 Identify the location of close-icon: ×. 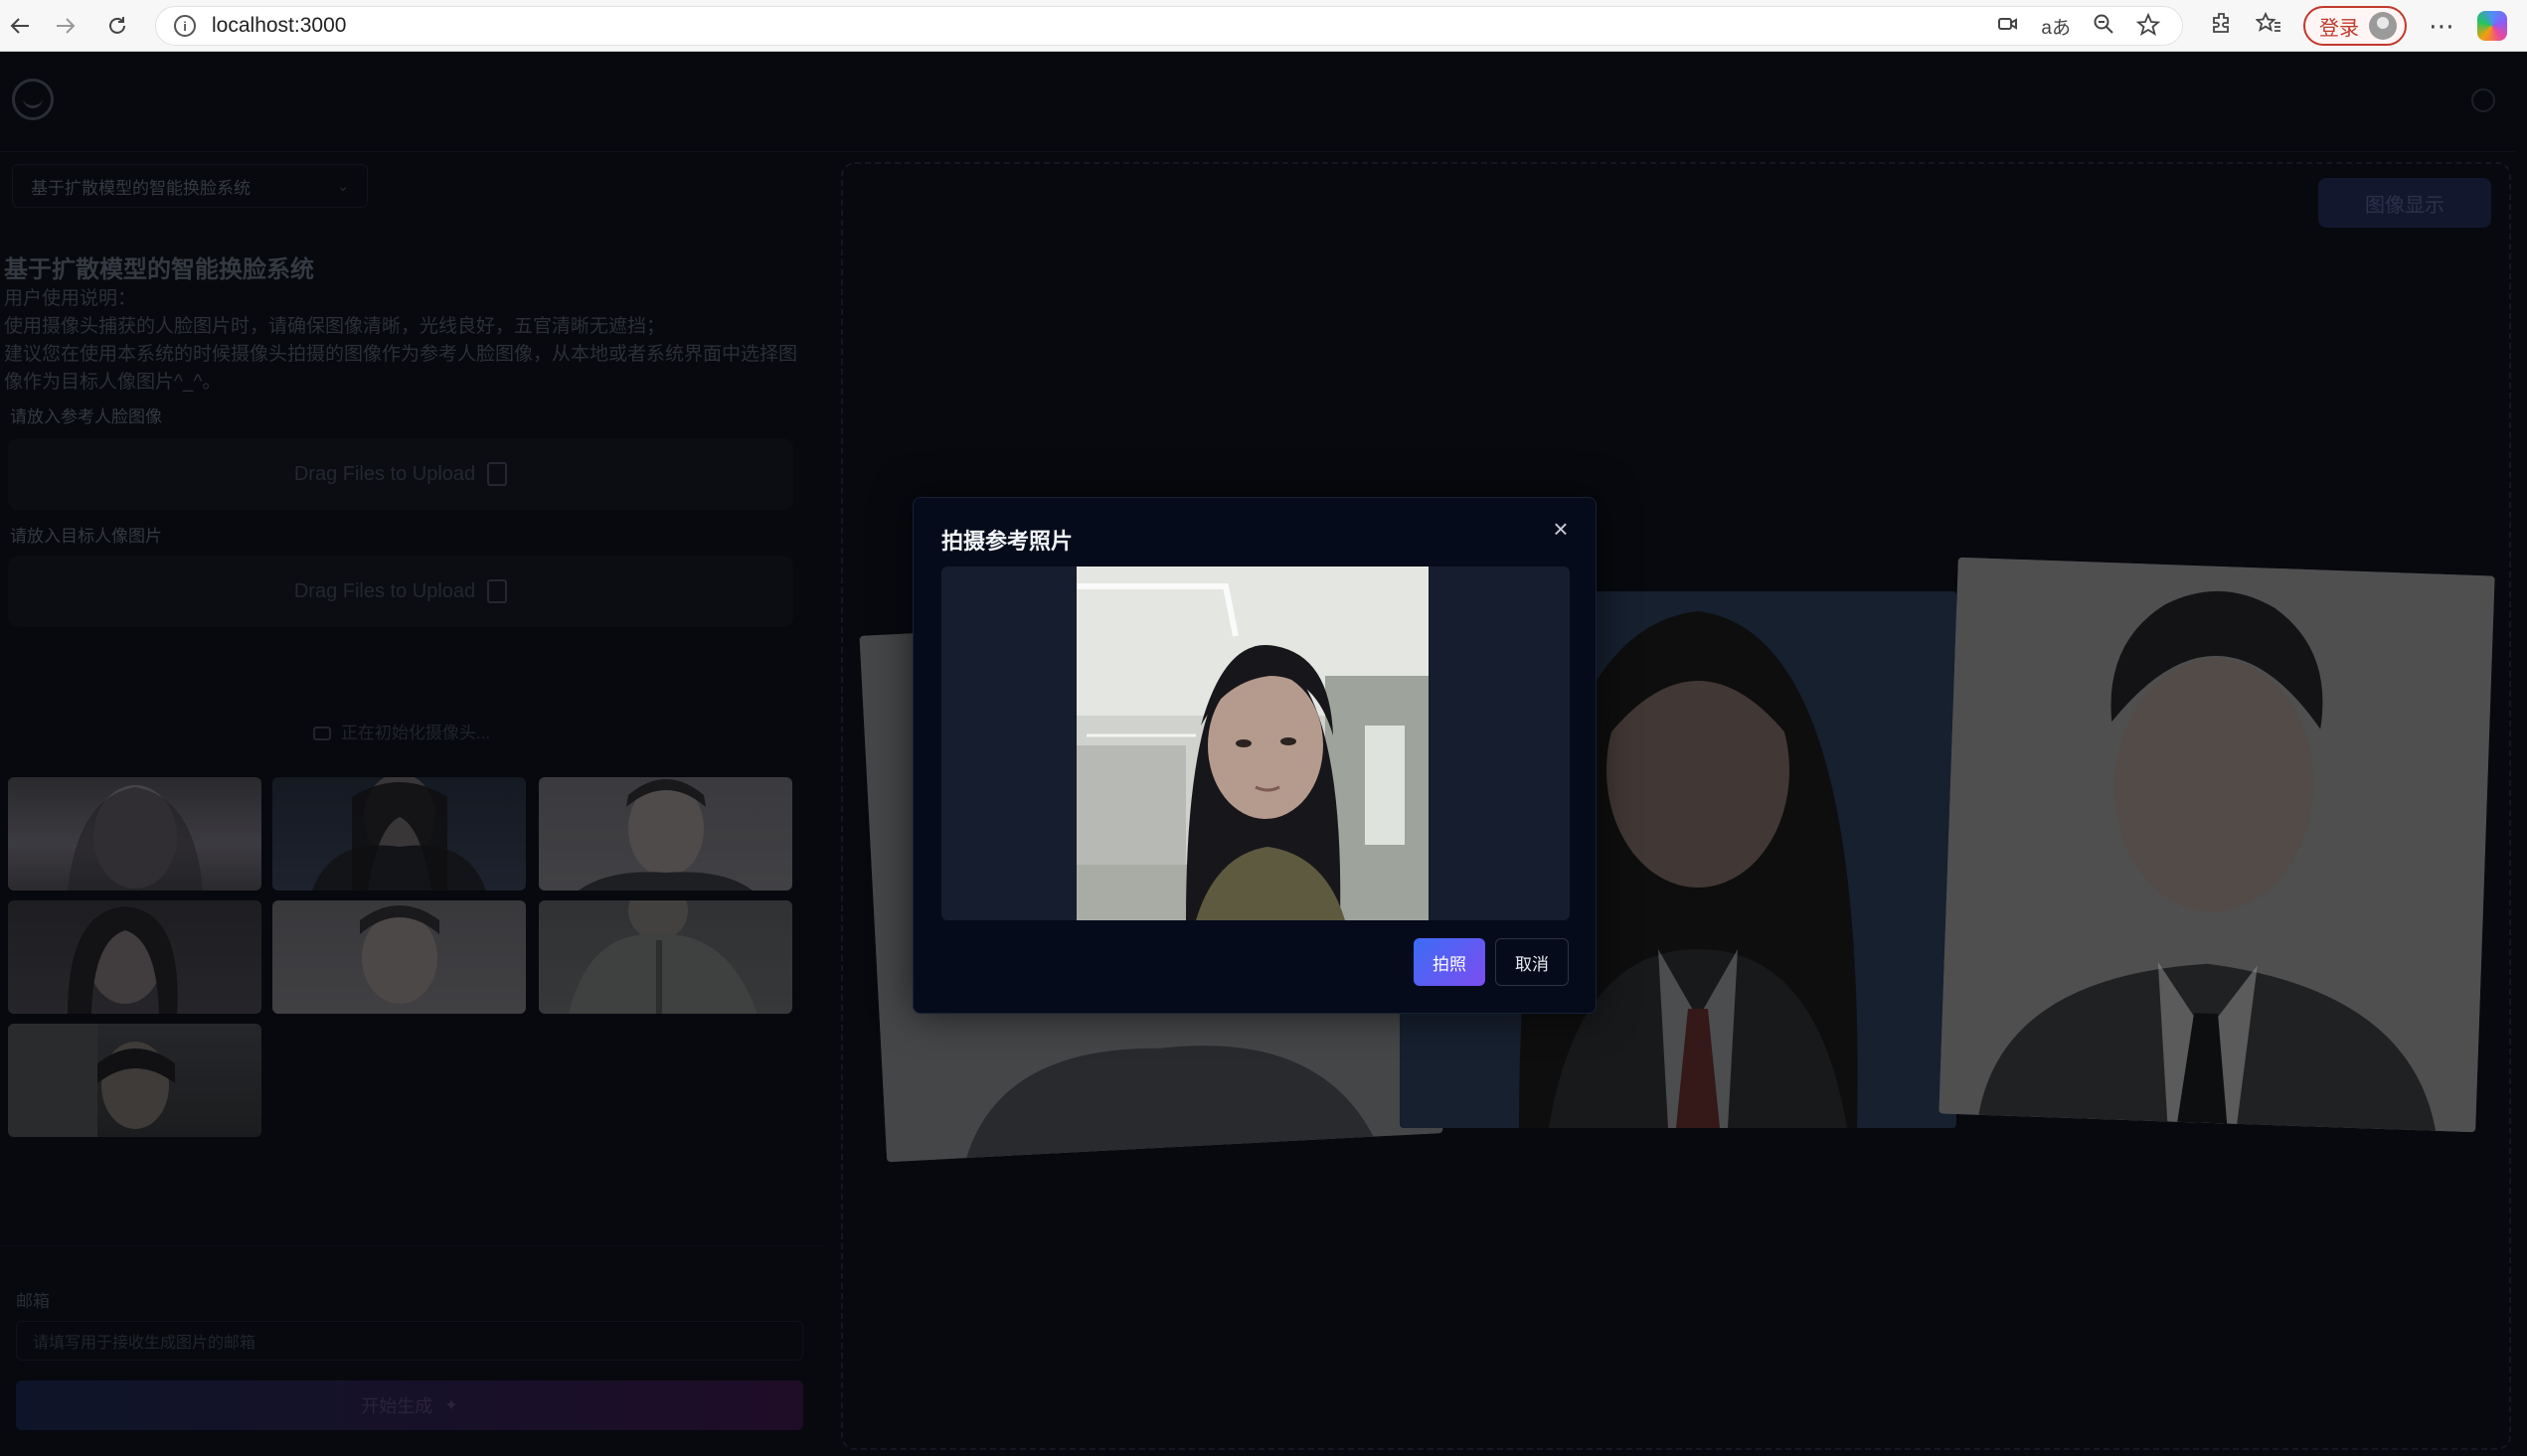
(1561, 529).